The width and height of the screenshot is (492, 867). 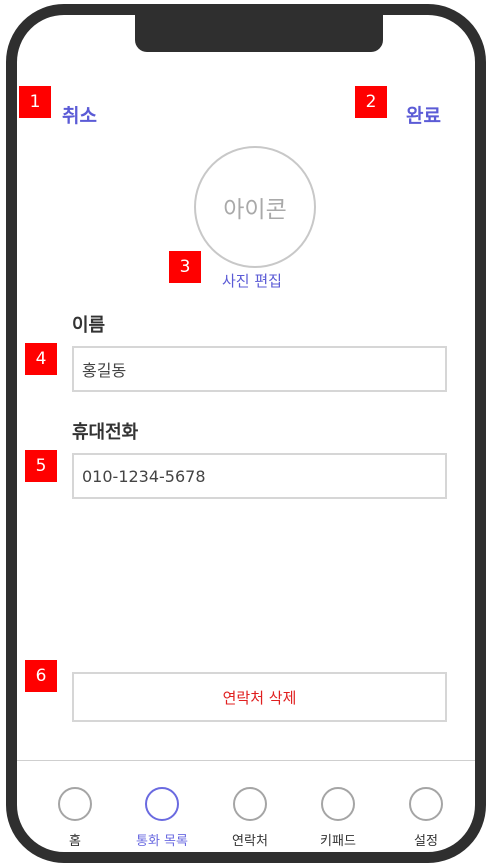 What do you see at coordinates (35, 102) in the screenshot?
I see `annotation-marker-1: 1` at bounding box center [35, 102].